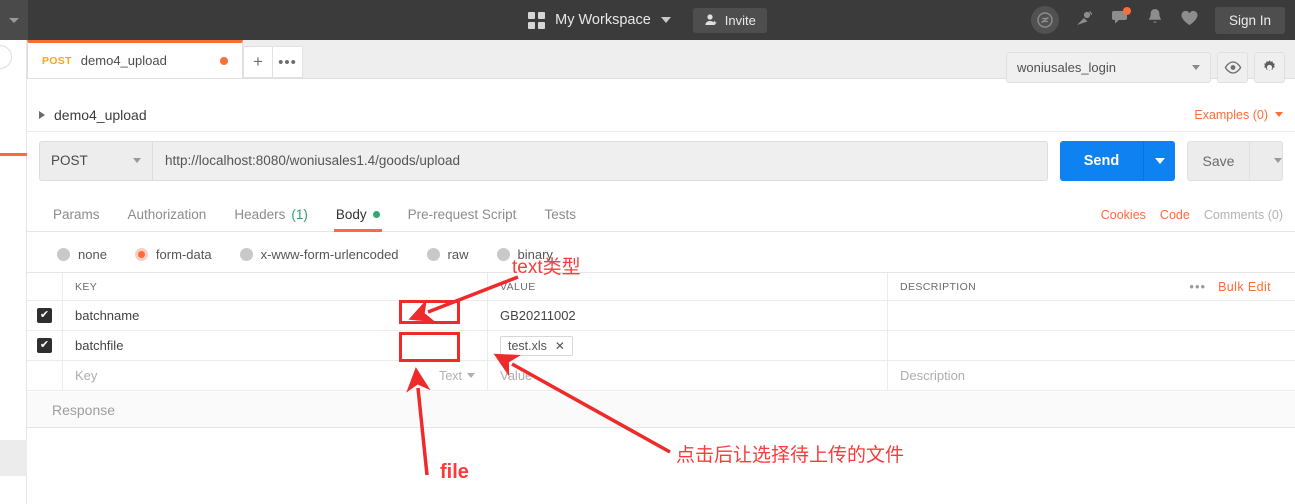 This screenshot has width=1295, height=504. Describe the element at coordinates (1044, 20) in the screenshot. I see `sync-off-icon` at that location.